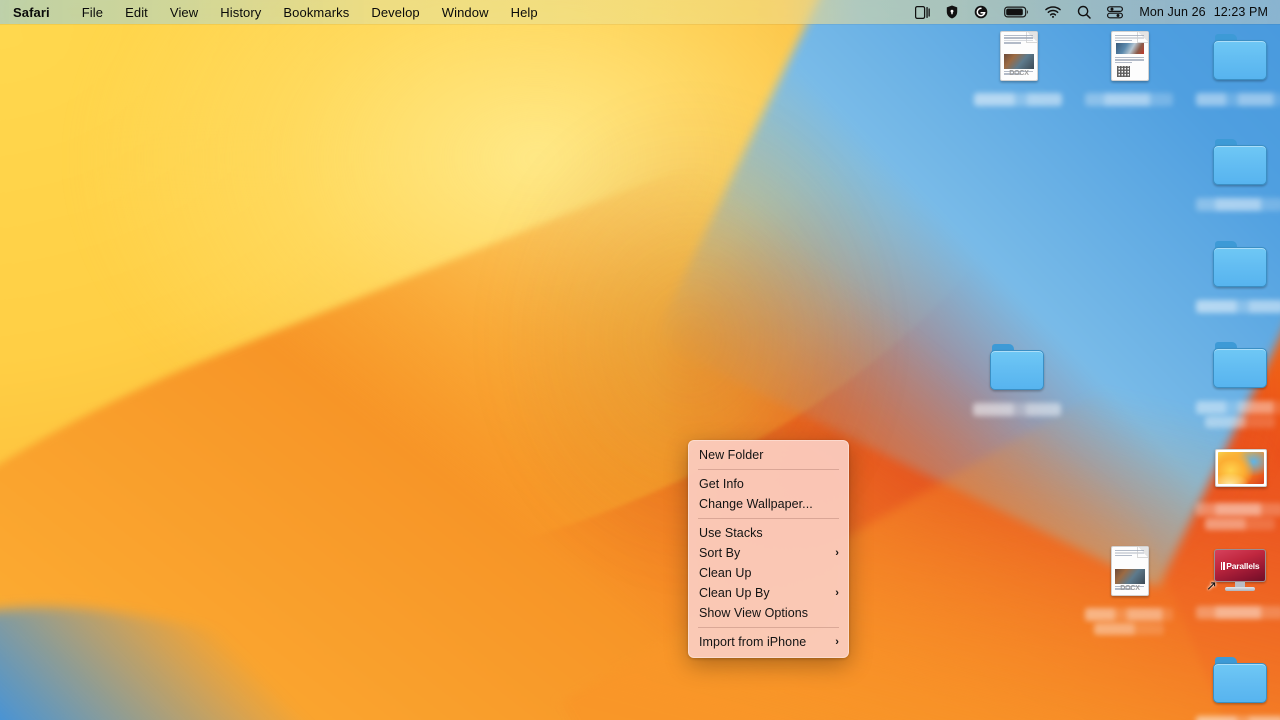 The width and height of the screenshot is (1280, 720). Describe the element at coordinates (1240, 12) in the screenshot. I see `menu-bar-time: 12:23 PM` at that location.